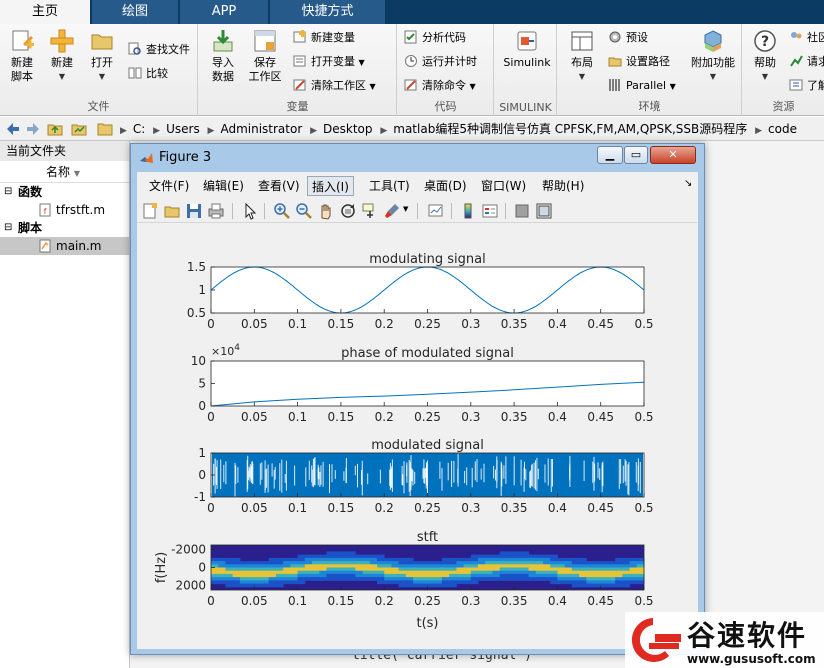  What do you see at coordinates (64, 228) in the screenshot?
I see `section-scripts: ⊟ 脚本` at bounding box center [64, 228].